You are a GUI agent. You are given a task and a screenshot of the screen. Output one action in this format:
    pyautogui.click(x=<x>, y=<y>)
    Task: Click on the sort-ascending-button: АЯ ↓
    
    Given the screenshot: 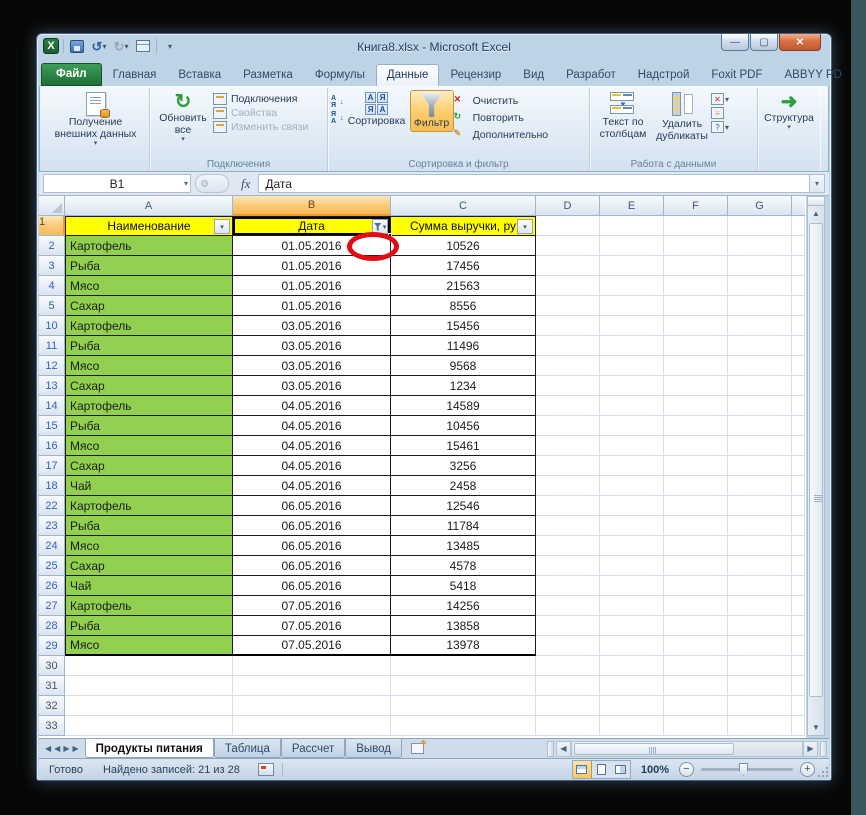 What is the action you would take?
    pyautogui.click(x=337, y=102)
    